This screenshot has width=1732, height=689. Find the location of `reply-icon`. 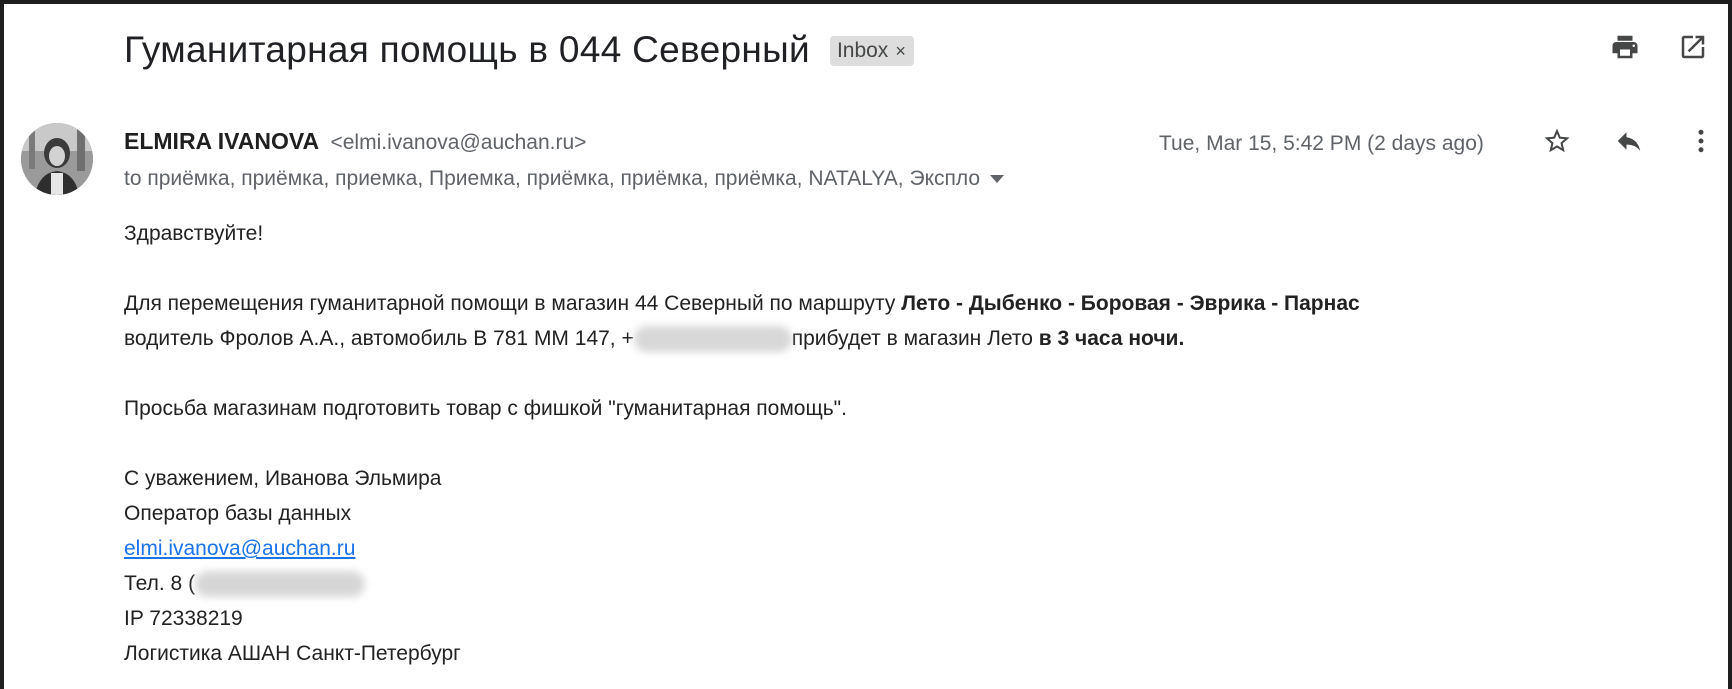

reply-icon is located at coordinates (1629, 141).